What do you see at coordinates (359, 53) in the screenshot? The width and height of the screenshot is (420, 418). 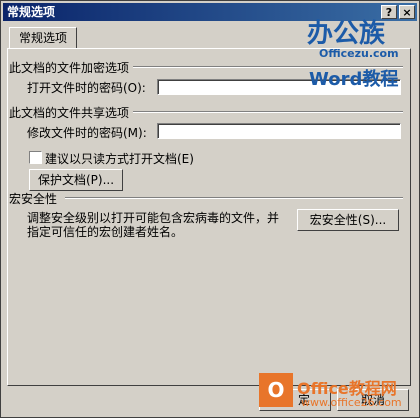 I see `watermark-logo-top-url: Officezu.com` at bounding box center [359, 53].